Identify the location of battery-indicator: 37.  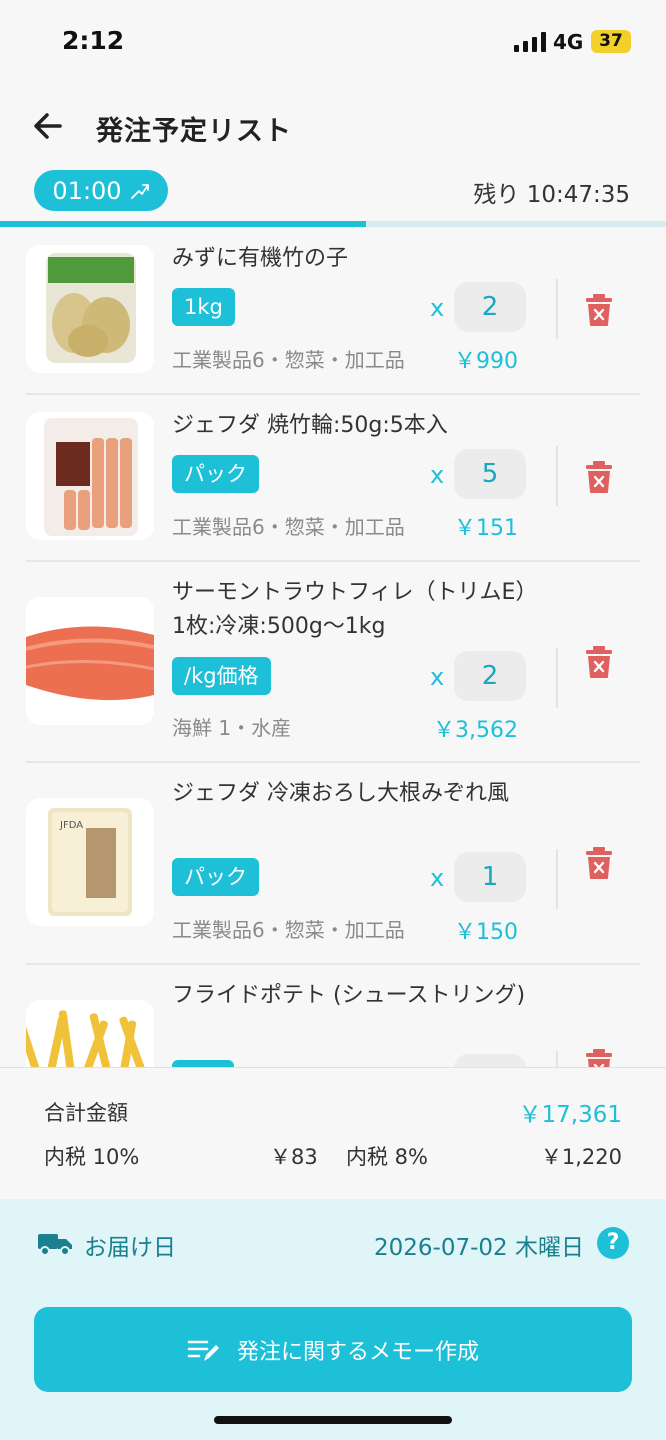
(611, 41).